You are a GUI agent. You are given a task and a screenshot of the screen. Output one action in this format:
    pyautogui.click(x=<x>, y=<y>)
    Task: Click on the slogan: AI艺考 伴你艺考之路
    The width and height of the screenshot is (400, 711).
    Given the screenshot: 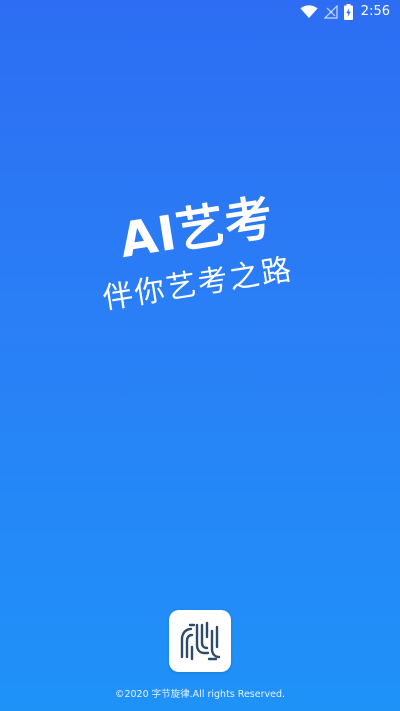 What is the action you would take?
    pyautogui.click(x=195, y=259)
    